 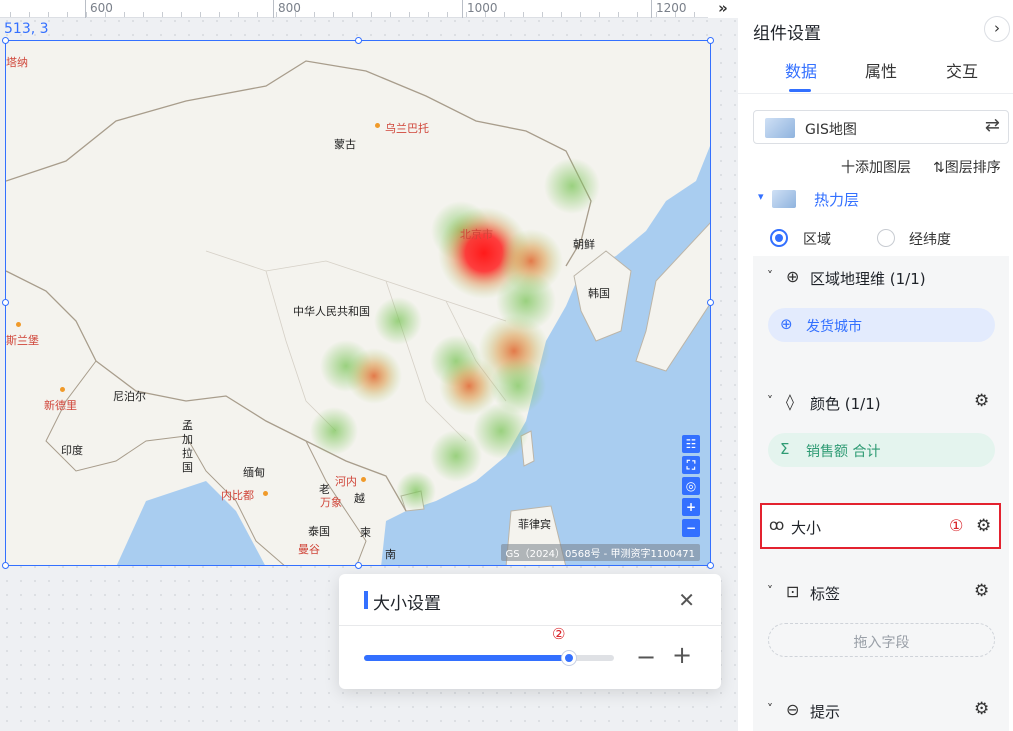 What do you see at coordinates (881, 325) in the screenshot?
I see `field-pill-region: ⊕ 发货城市` at bounding box center [881, 325].